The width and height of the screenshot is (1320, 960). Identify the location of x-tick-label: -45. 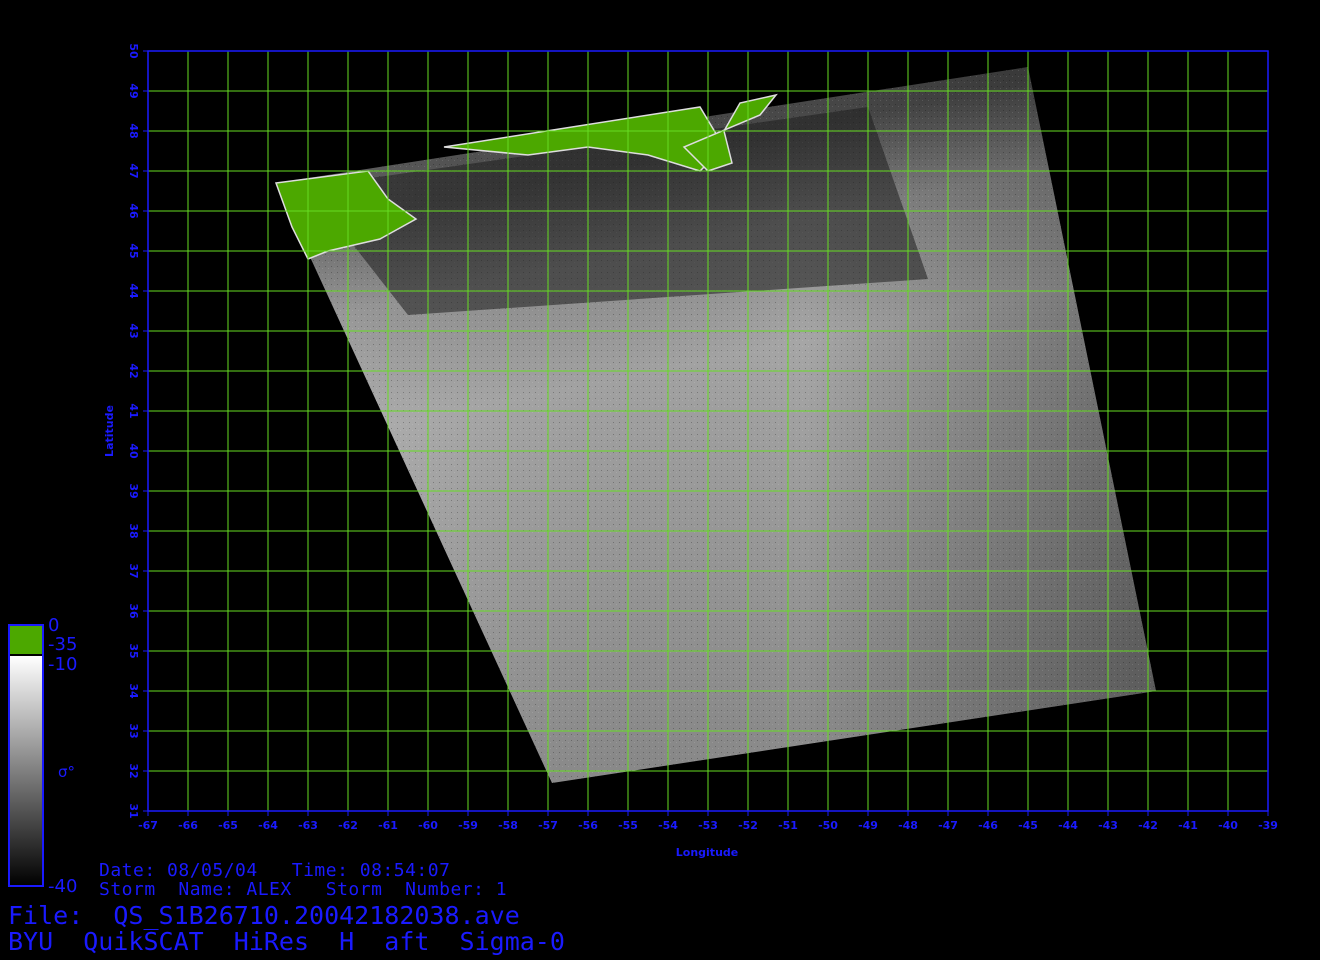
(1028, 825).